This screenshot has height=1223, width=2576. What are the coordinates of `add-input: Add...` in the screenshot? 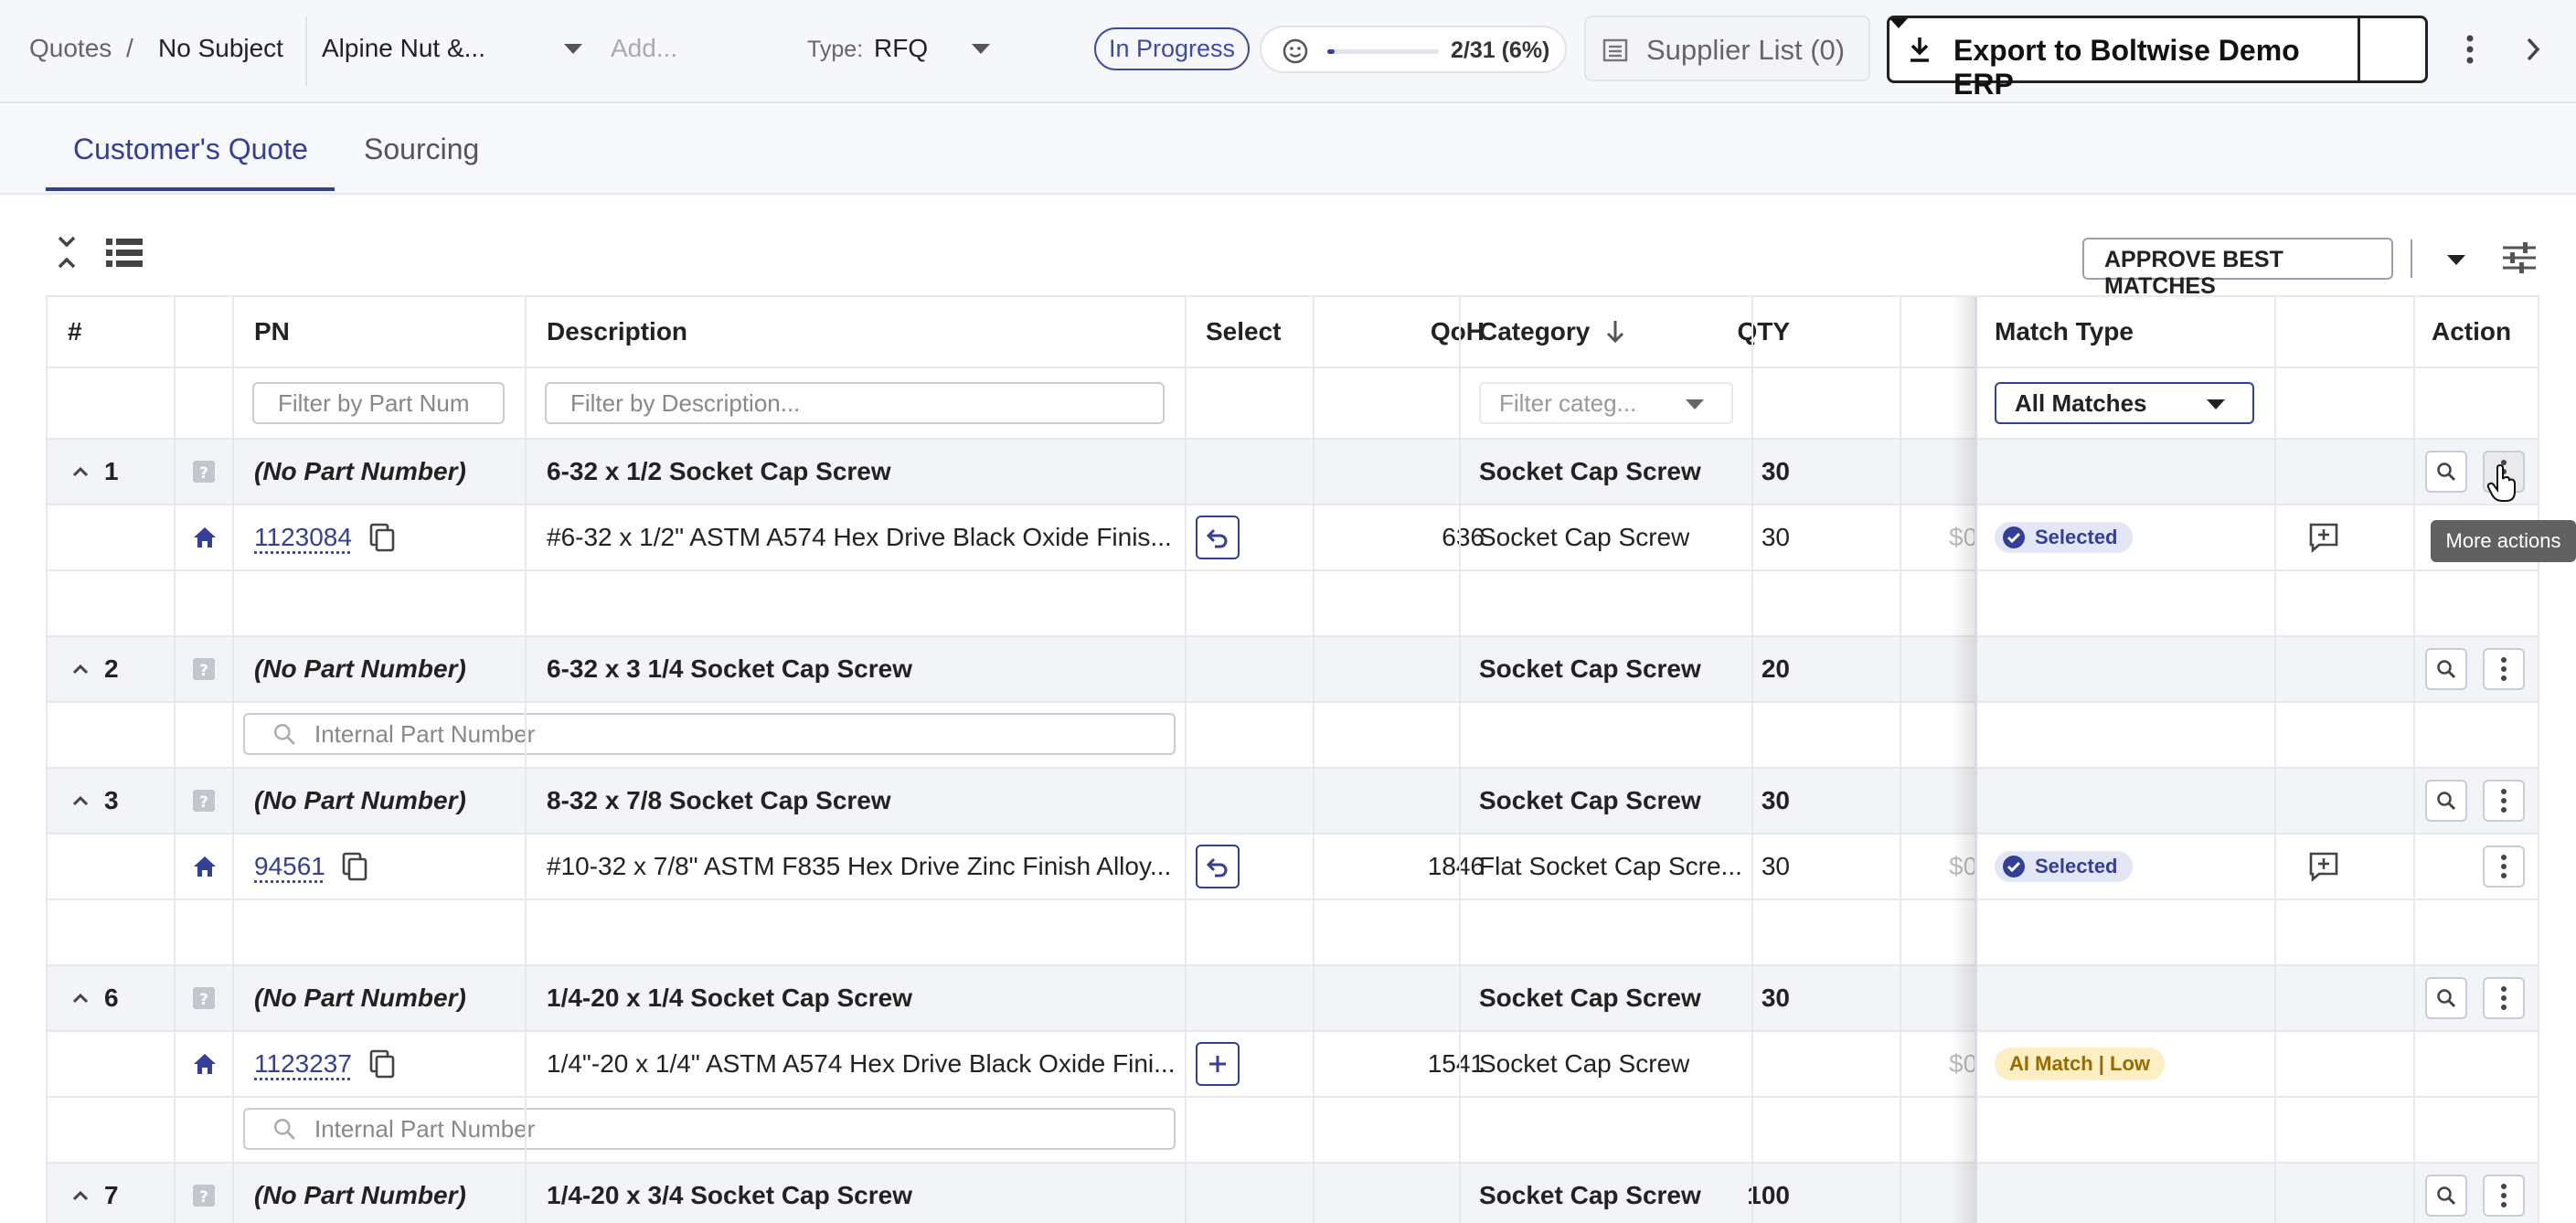 It's located at (644, 49).